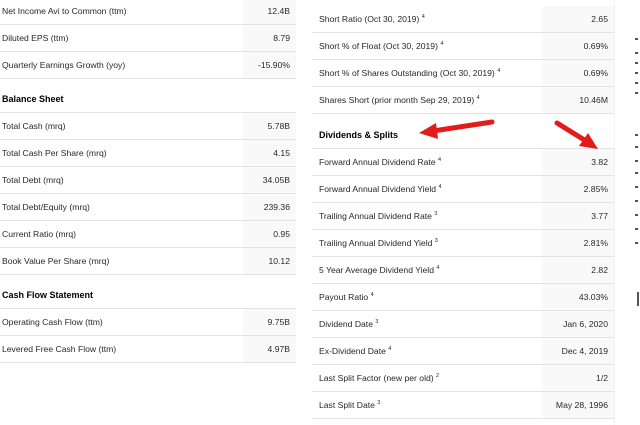  What do you see at coordinates (148, 234) in the screenshot?
I see `table-row: Current Ratio (mrq) 0.95` at bounding box center [148, 234].